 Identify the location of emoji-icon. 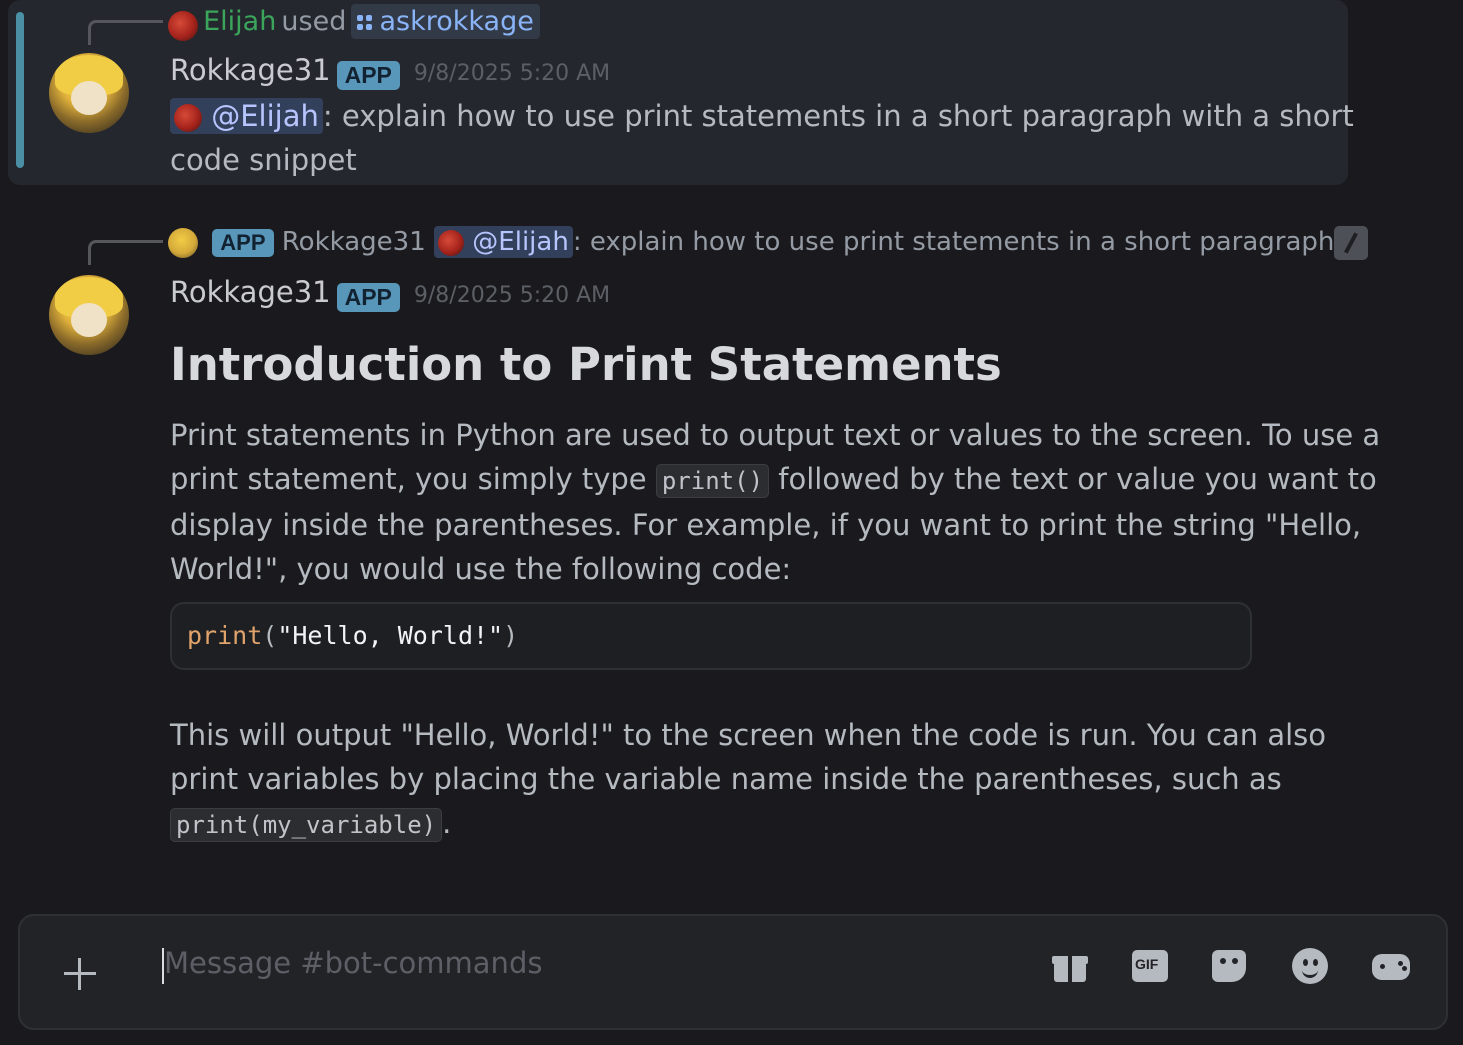
(1310, 966).